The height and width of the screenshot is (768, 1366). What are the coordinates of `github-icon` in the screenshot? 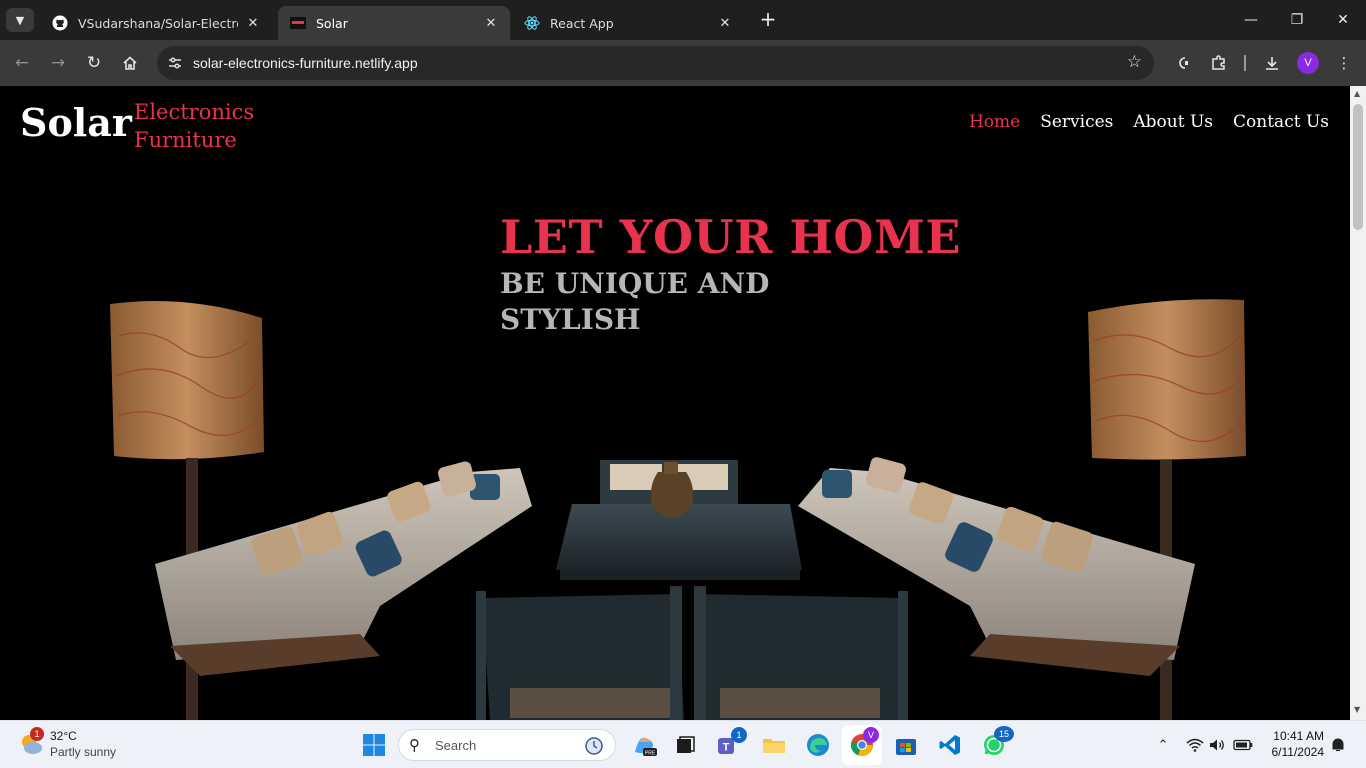 It's located at (60, 23).